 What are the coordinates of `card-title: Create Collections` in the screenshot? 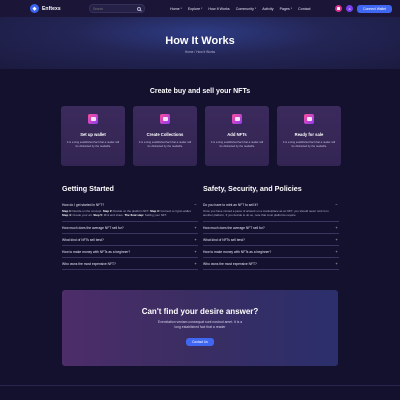 It's located at (165, 134).